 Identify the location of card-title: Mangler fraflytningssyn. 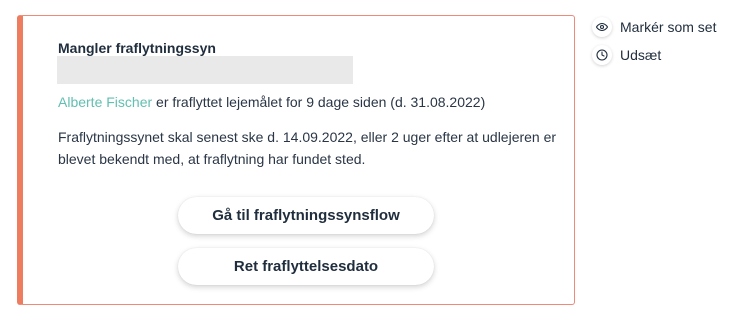
(137, 48).